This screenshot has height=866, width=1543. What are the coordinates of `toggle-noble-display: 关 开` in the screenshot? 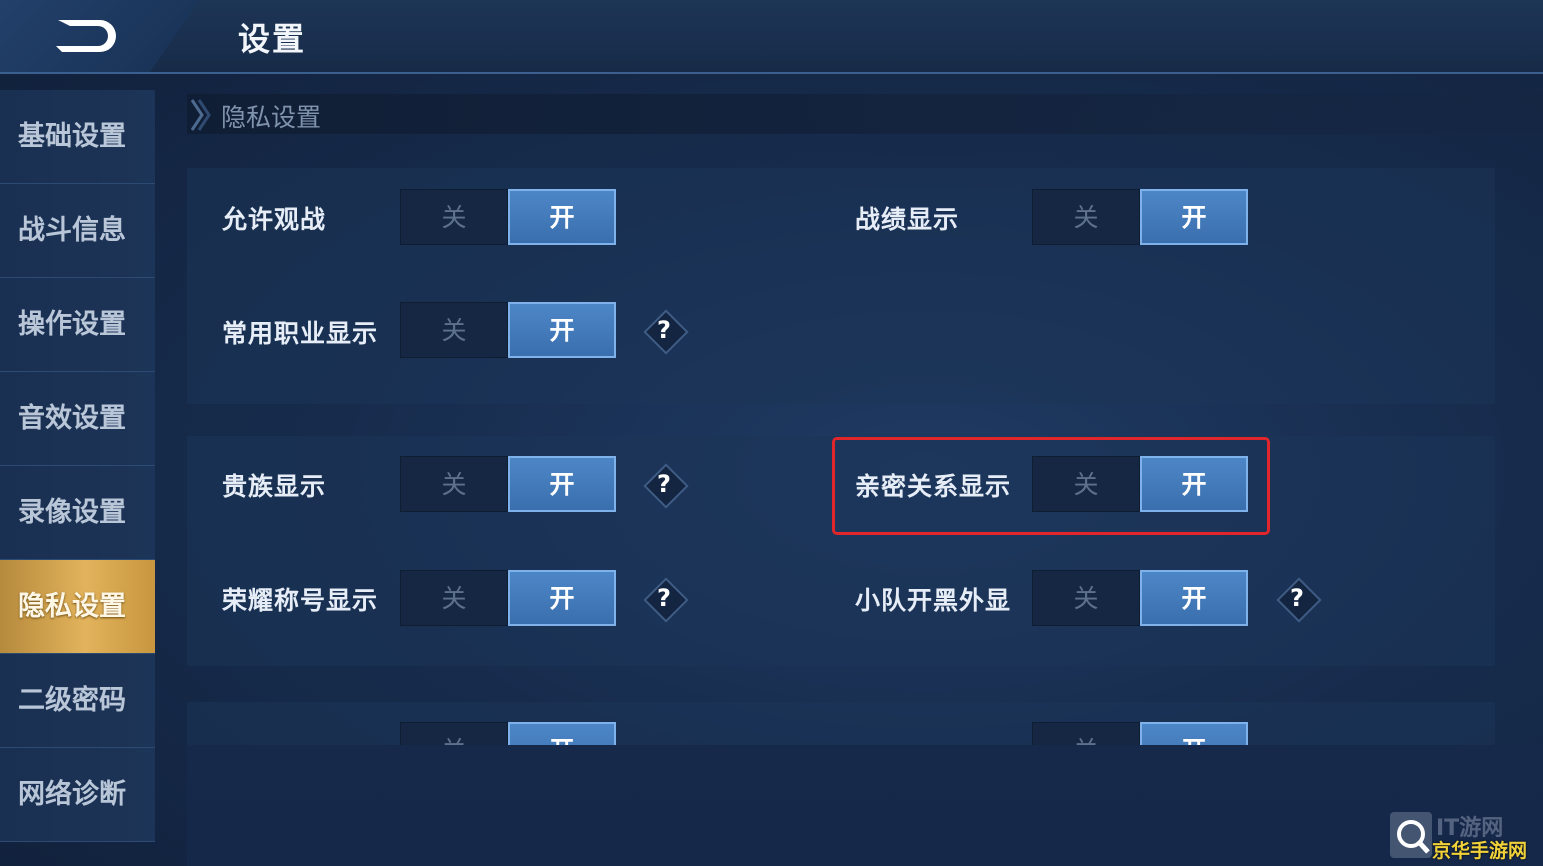 It's located at (508, 484).